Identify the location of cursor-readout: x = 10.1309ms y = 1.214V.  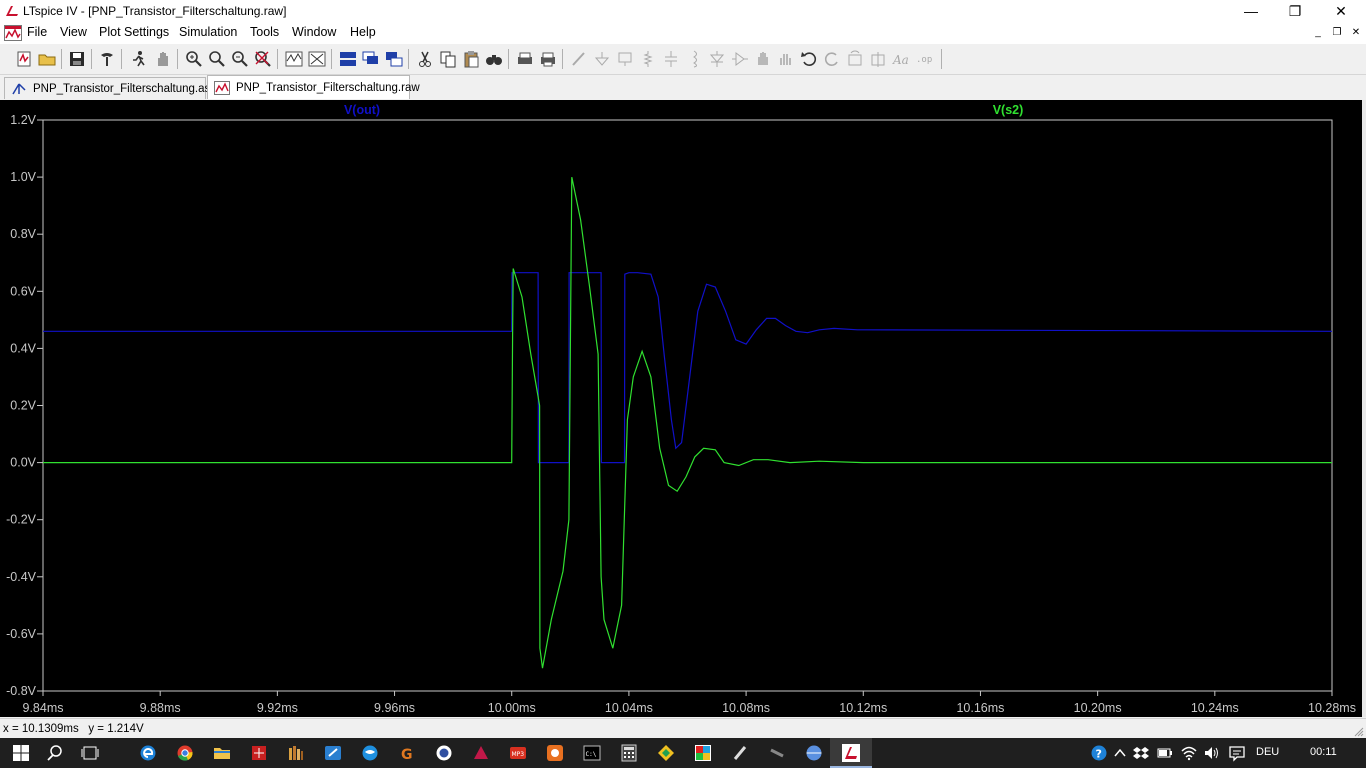
(73, 729).